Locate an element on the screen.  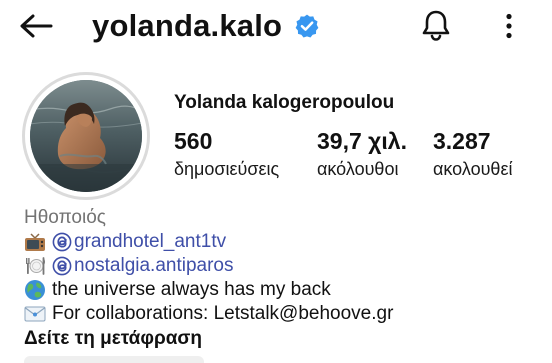
bio-line-tv: grandhotel_ant1tv is located at coordinates (284, 242).